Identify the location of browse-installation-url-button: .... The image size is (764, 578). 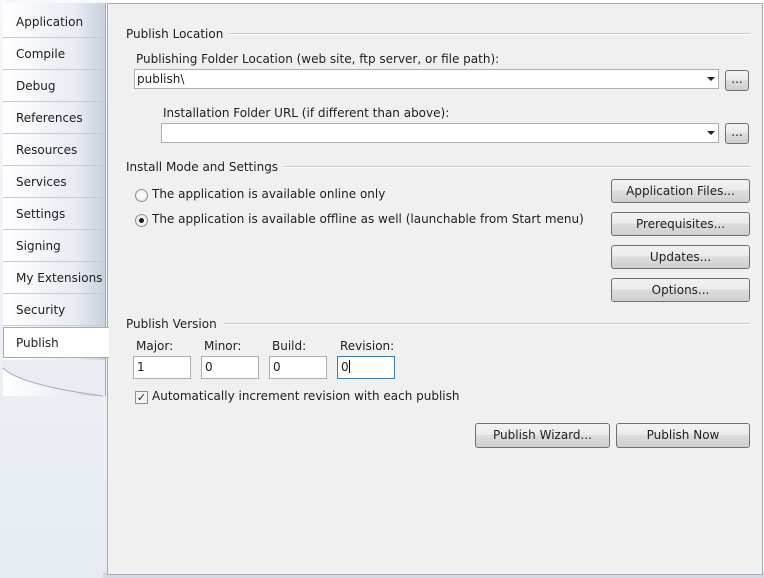
(737, 133).